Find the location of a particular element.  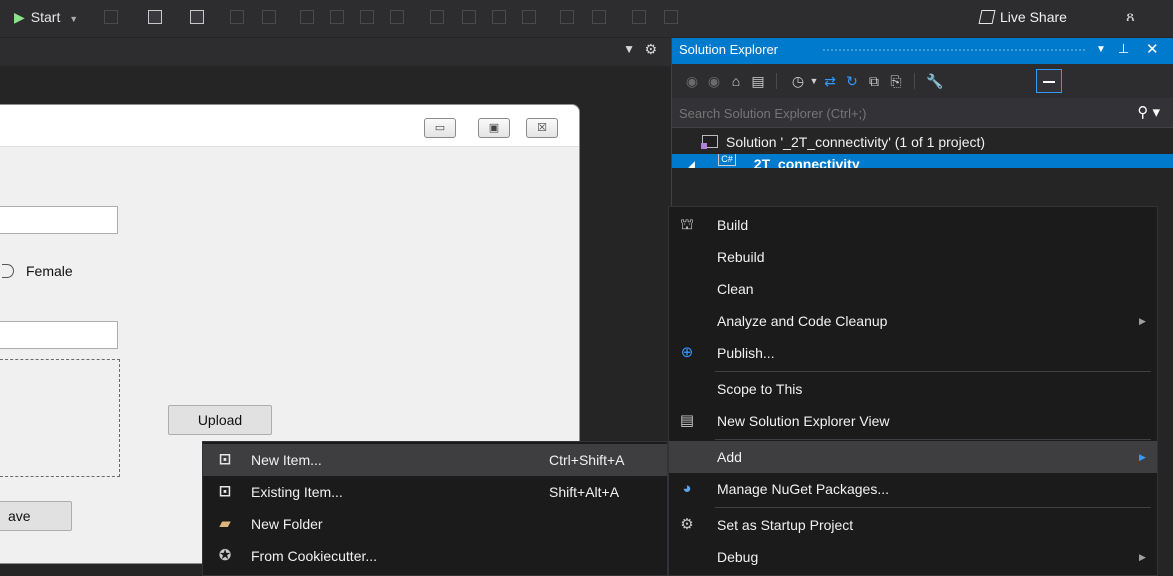

window-dropdown-icon: ▼ is located at coordinates (1101, 49).